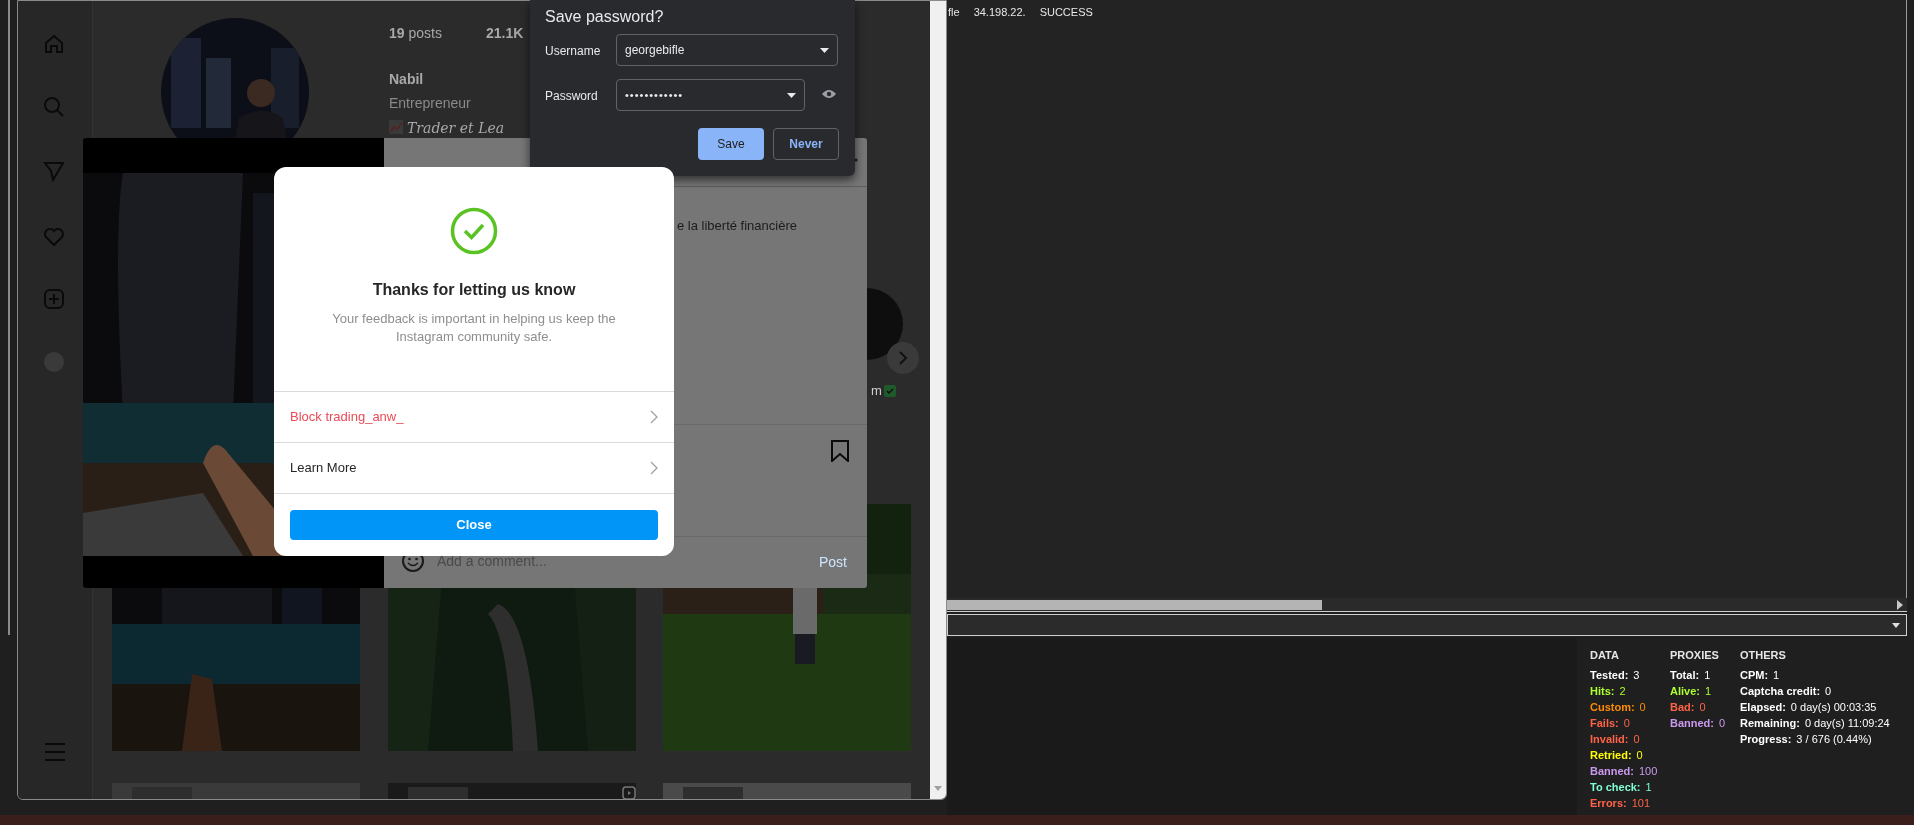 The width and height of the screenshot is (1914, 825). I want to click on stat-label: Custom:, so click(1612, 707).